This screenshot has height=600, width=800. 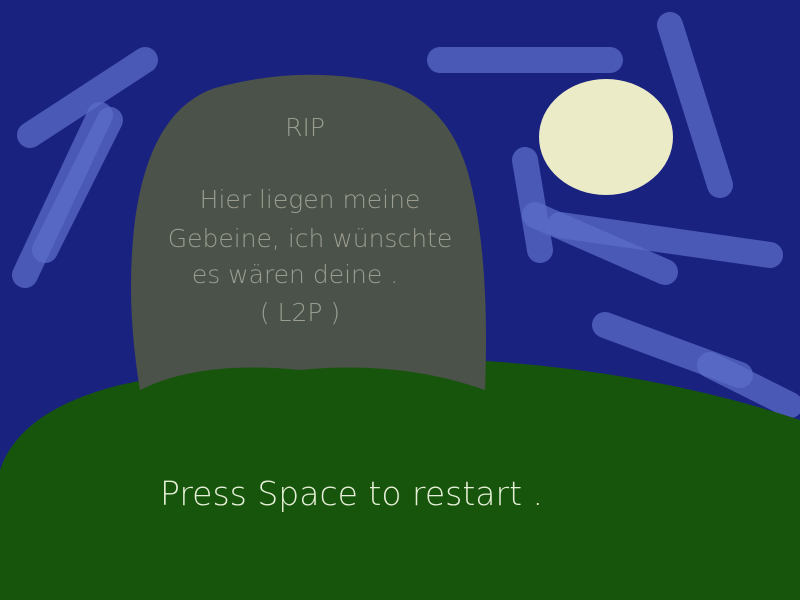 What do you see at coordinates (305, 127) in the screenshot?
I see `tombstone-title: RIP` at bounding box center [305, 127].